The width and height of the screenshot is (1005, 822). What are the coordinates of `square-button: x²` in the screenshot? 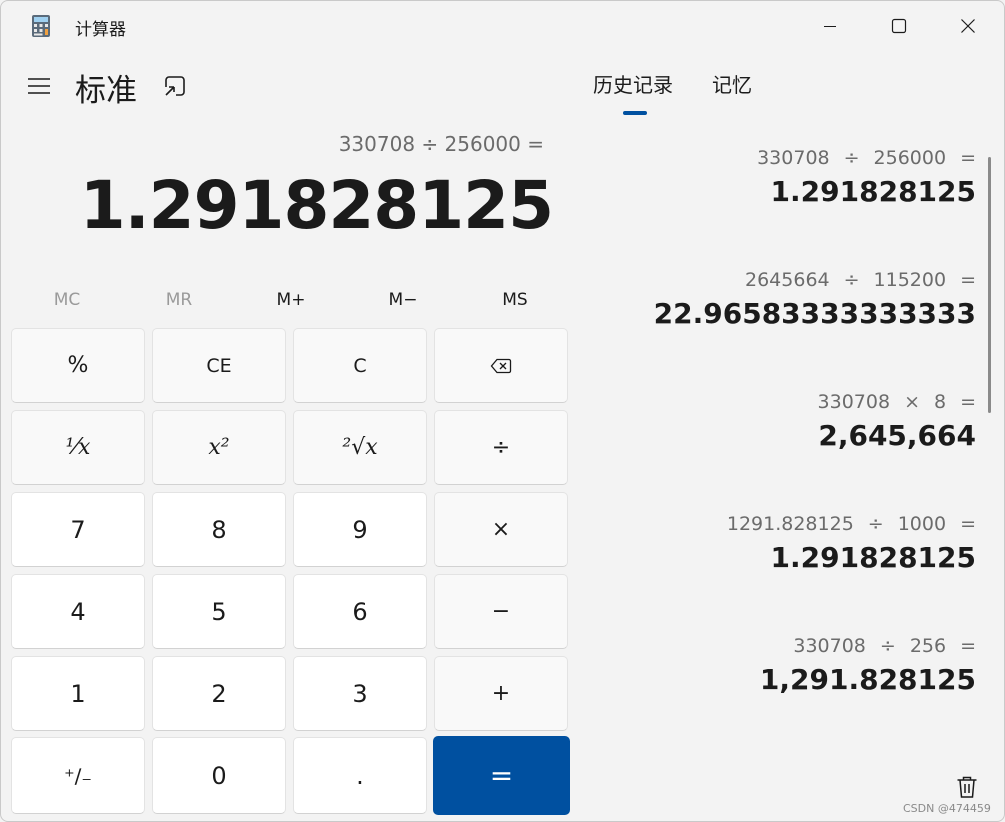 It's located at (219, 447).